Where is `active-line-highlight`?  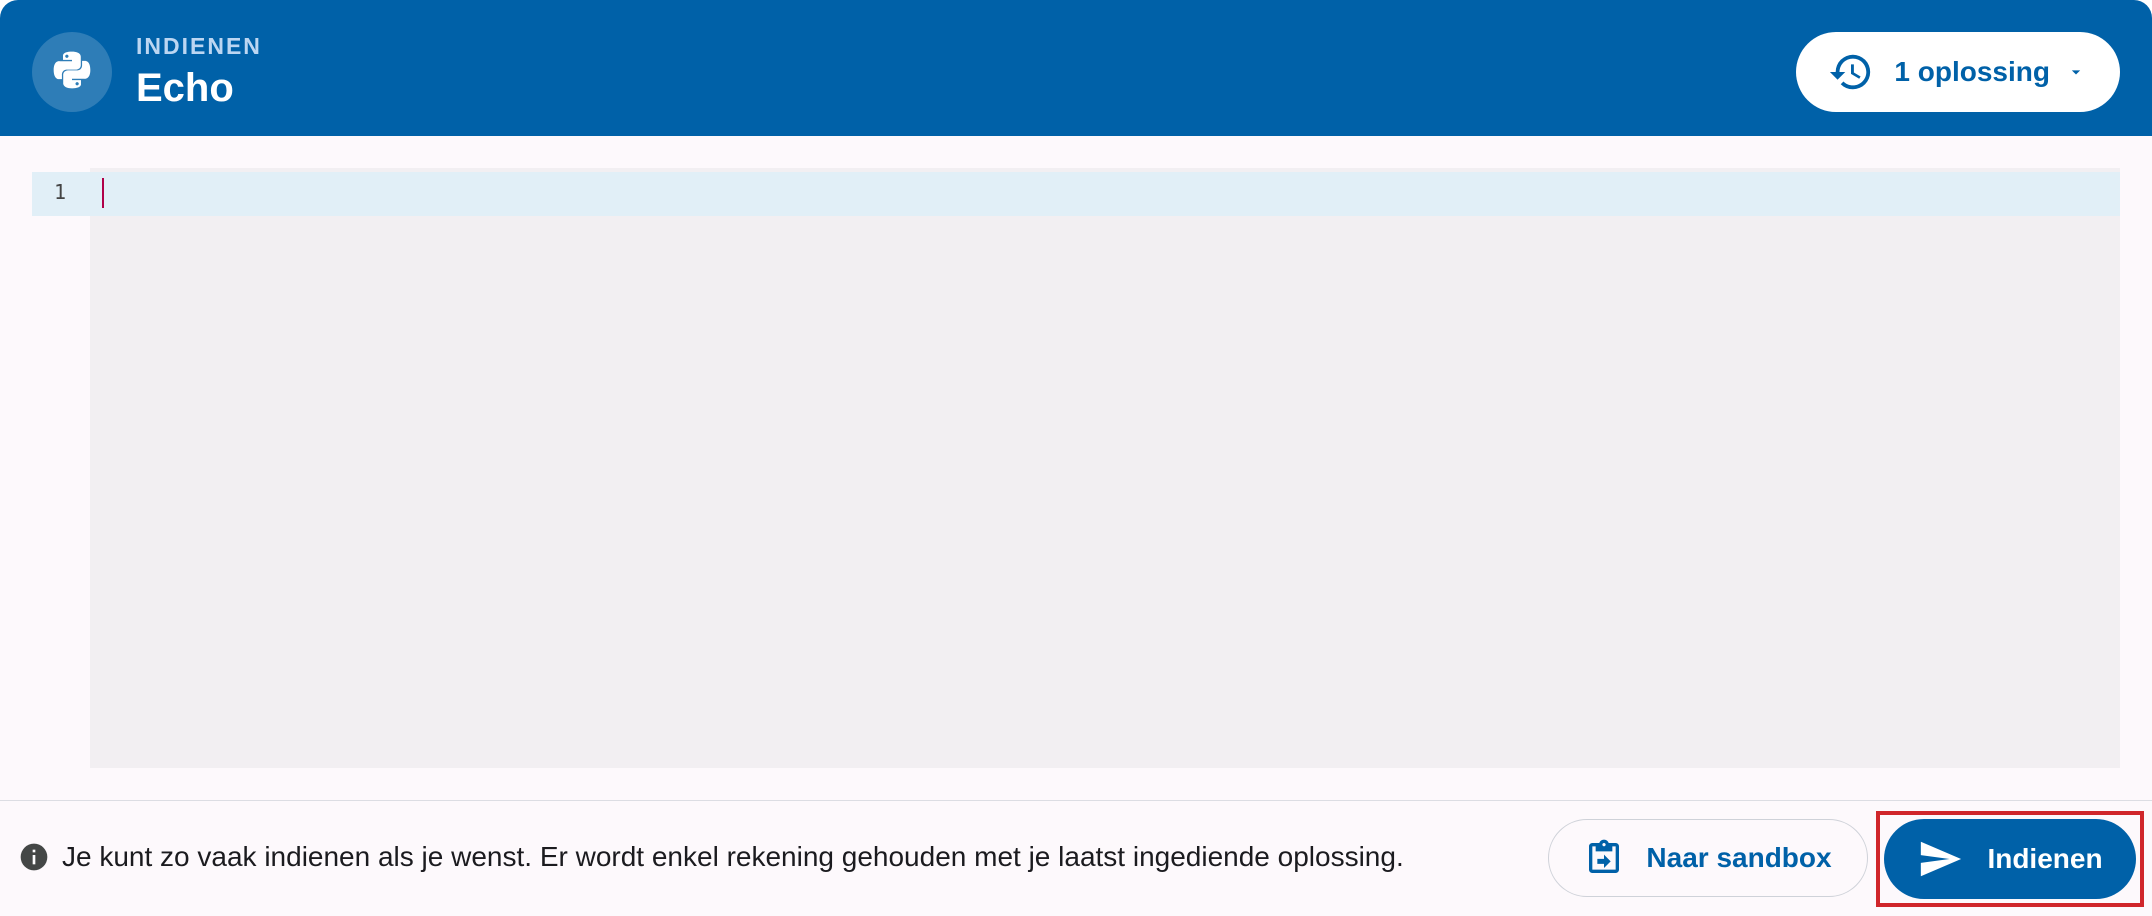 active-line-highlight is located at coordinates (1105, 194).